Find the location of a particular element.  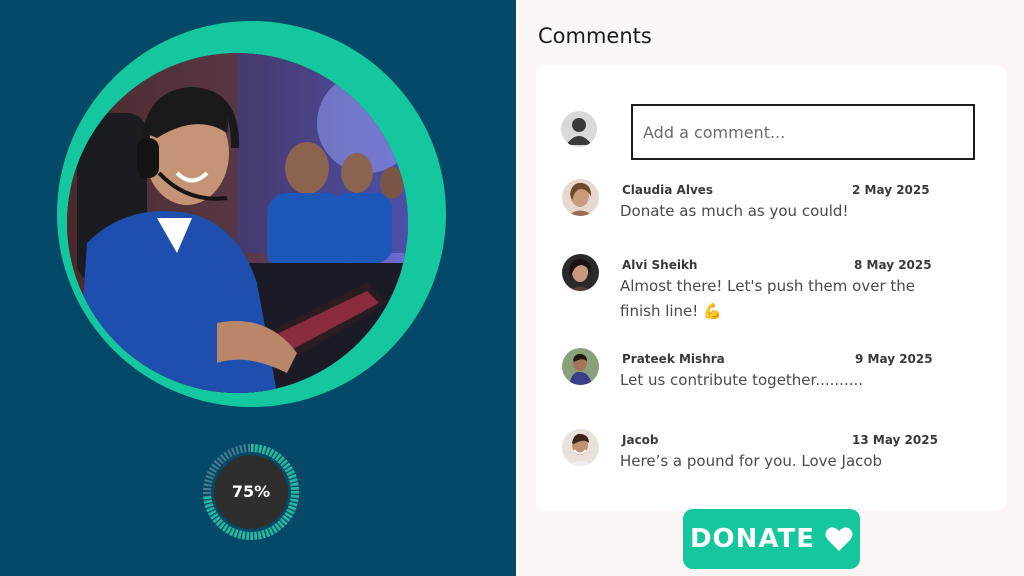

comment-text: Donate as much as you could! is located at coordinates (734, 211).